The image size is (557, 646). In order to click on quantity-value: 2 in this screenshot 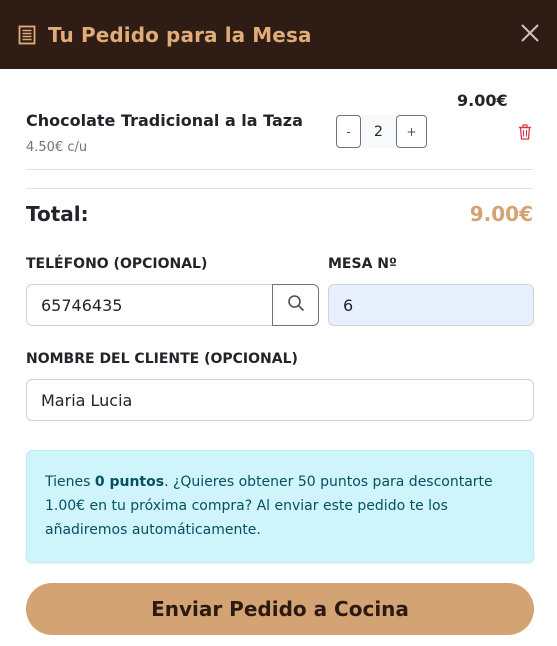, I will do `click(378, 131)`.